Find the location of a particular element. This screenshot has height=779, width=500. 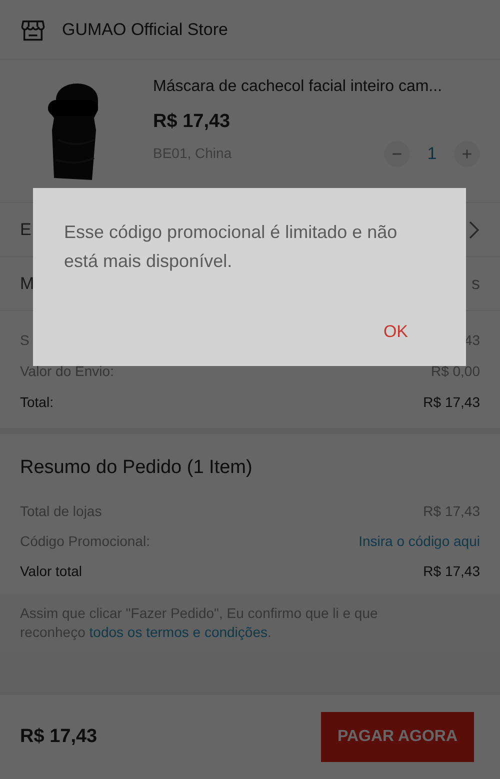

promo-code-link: Insira o código aqui is located at coordinates (419, 541).